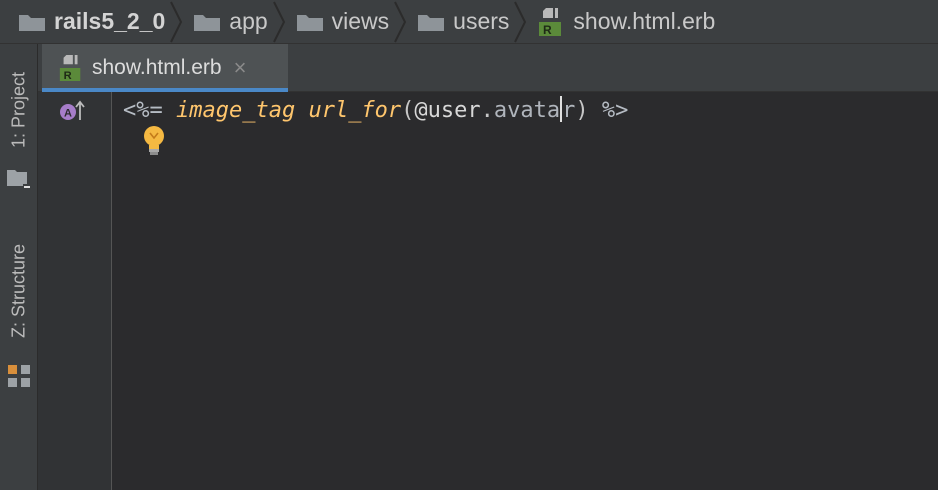 The width and height of the screenshot is (938, 490). I want to click on breadcrumb-item-rails5_2_0: rails5_2_0, so click(91, 22).